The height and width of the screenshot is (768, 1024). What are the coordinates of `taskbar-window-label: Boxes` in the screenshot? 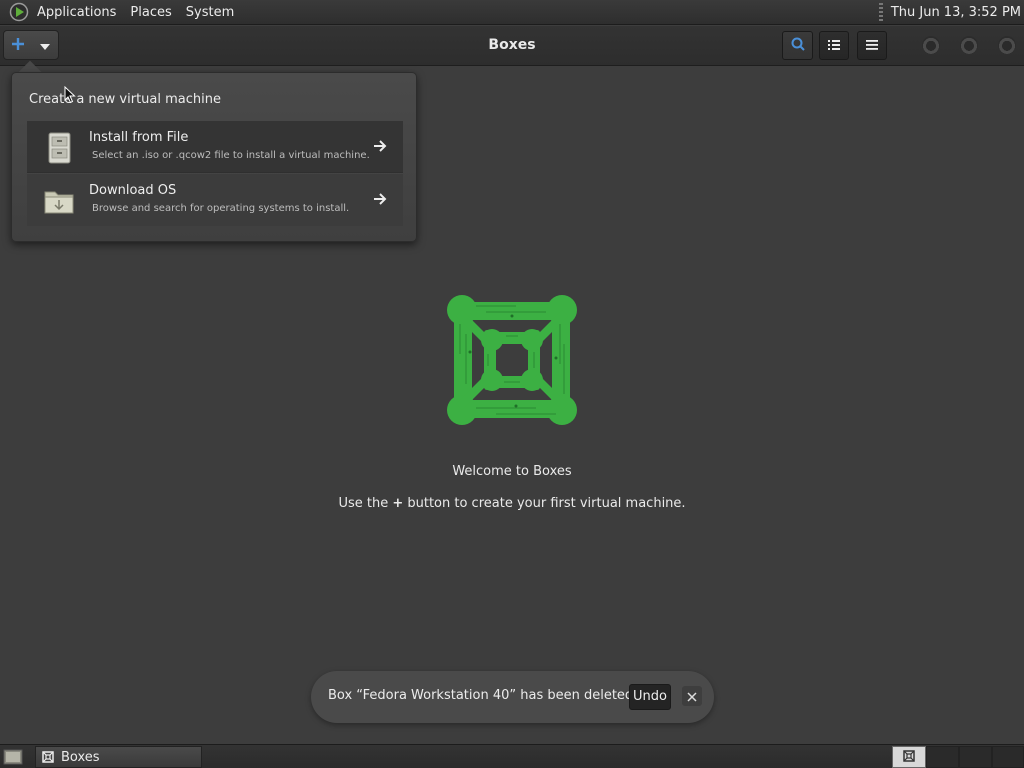 It's located at (80, 757).